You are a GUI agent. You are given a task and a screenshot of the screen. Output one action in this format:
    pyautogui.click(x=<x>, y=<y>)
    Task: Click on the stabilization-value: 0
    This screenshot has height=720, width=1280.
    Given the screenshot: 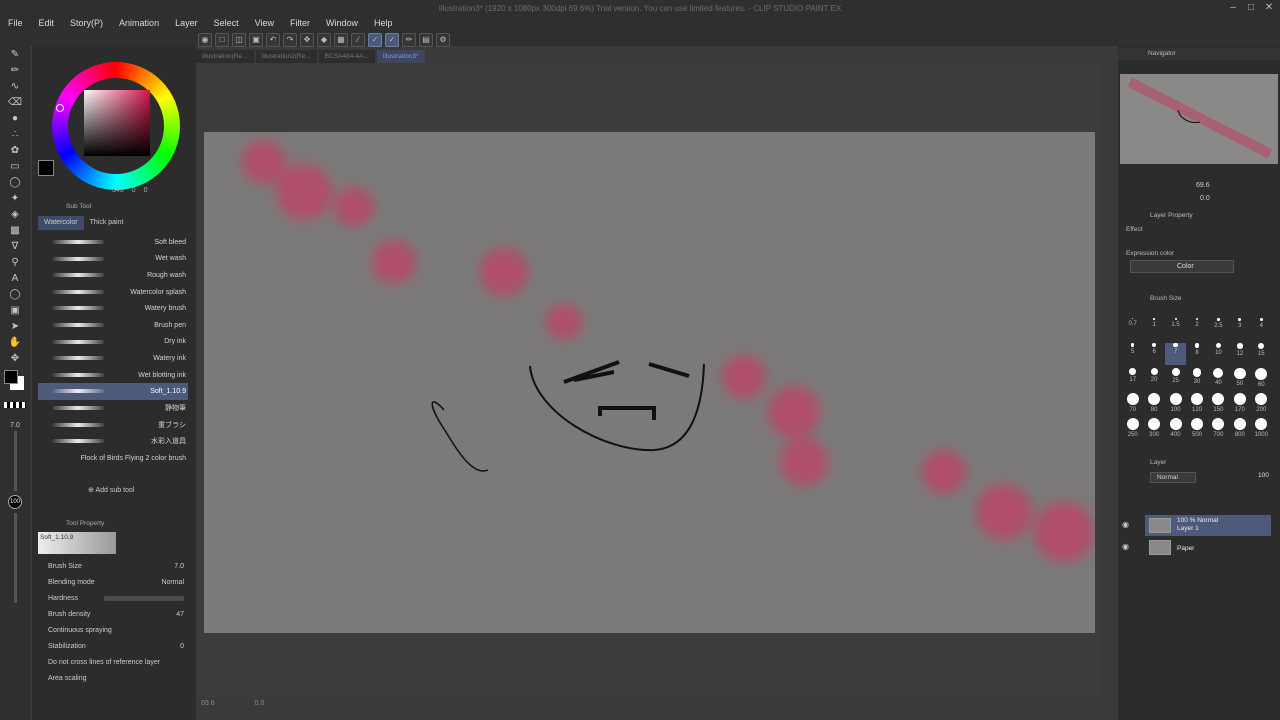 What is the action you would take?
    pyautogui.click(x=182, y=646)
    